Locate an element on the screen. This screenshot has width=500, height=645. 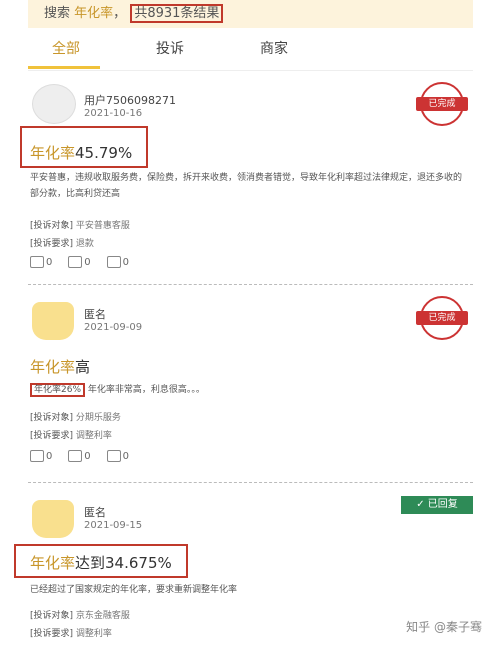
post-title: 年化率高 is located at coordinates (60, 366).